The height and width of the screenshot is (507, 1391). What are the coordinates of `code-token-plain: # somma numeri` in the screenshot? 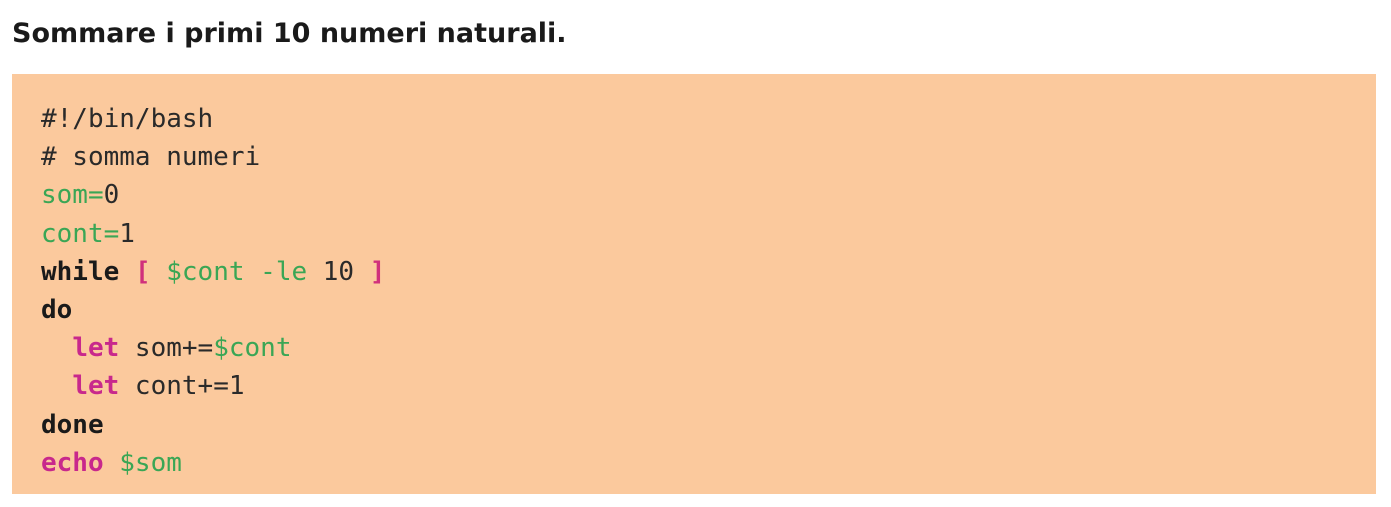 It's located at (151, 157).